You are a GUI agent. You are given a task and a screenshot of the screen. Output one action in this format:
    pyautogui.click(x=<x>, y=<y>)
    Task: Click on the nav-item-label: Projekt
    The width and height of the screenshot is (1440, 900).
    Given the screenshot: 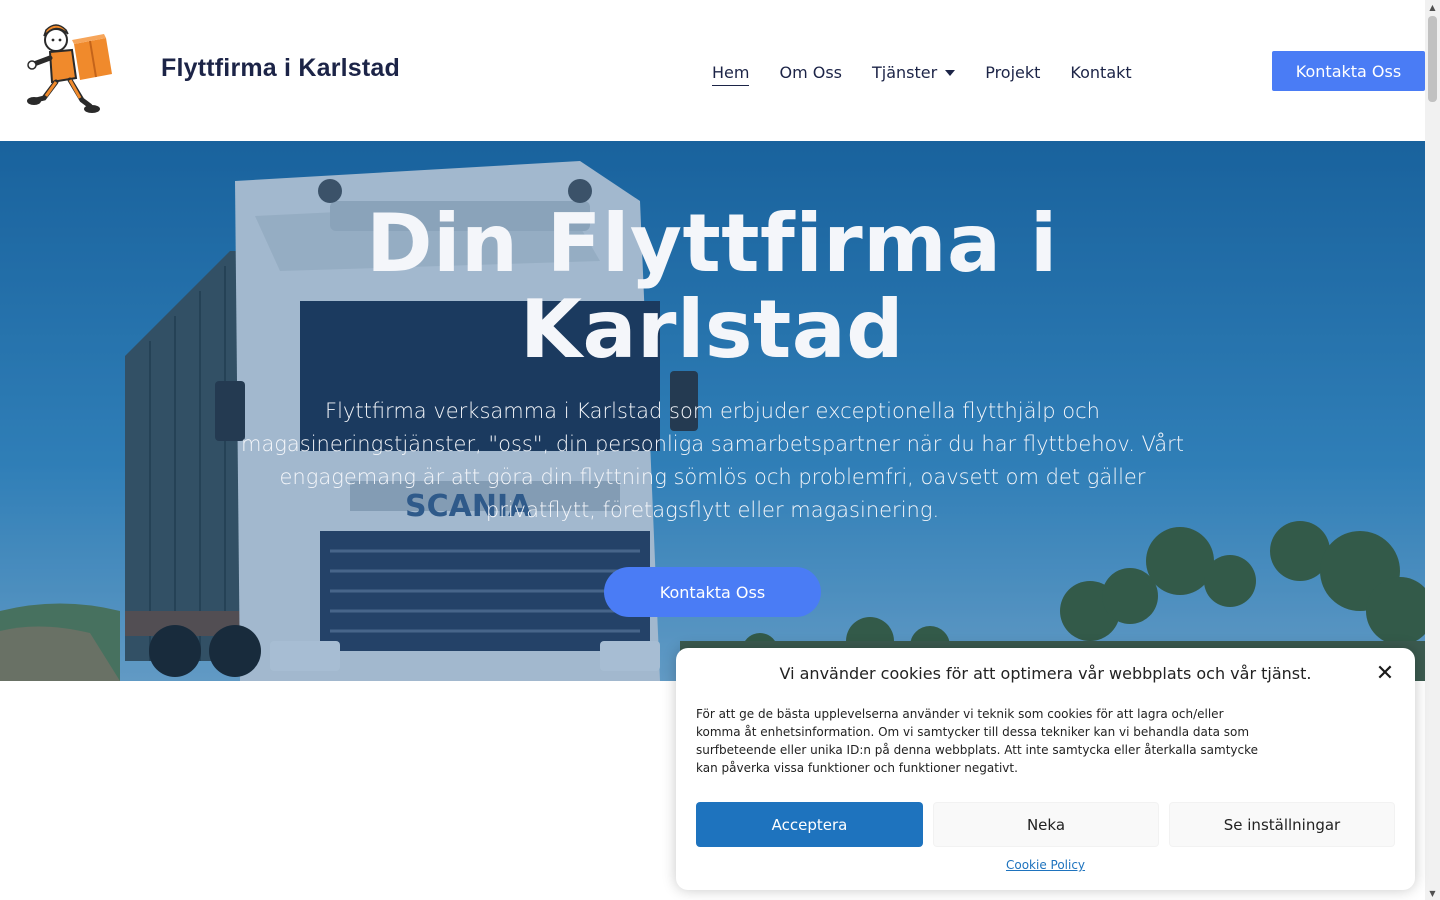 What is the action you would take?
    pyautogui.click(x=1013, y=72)
    